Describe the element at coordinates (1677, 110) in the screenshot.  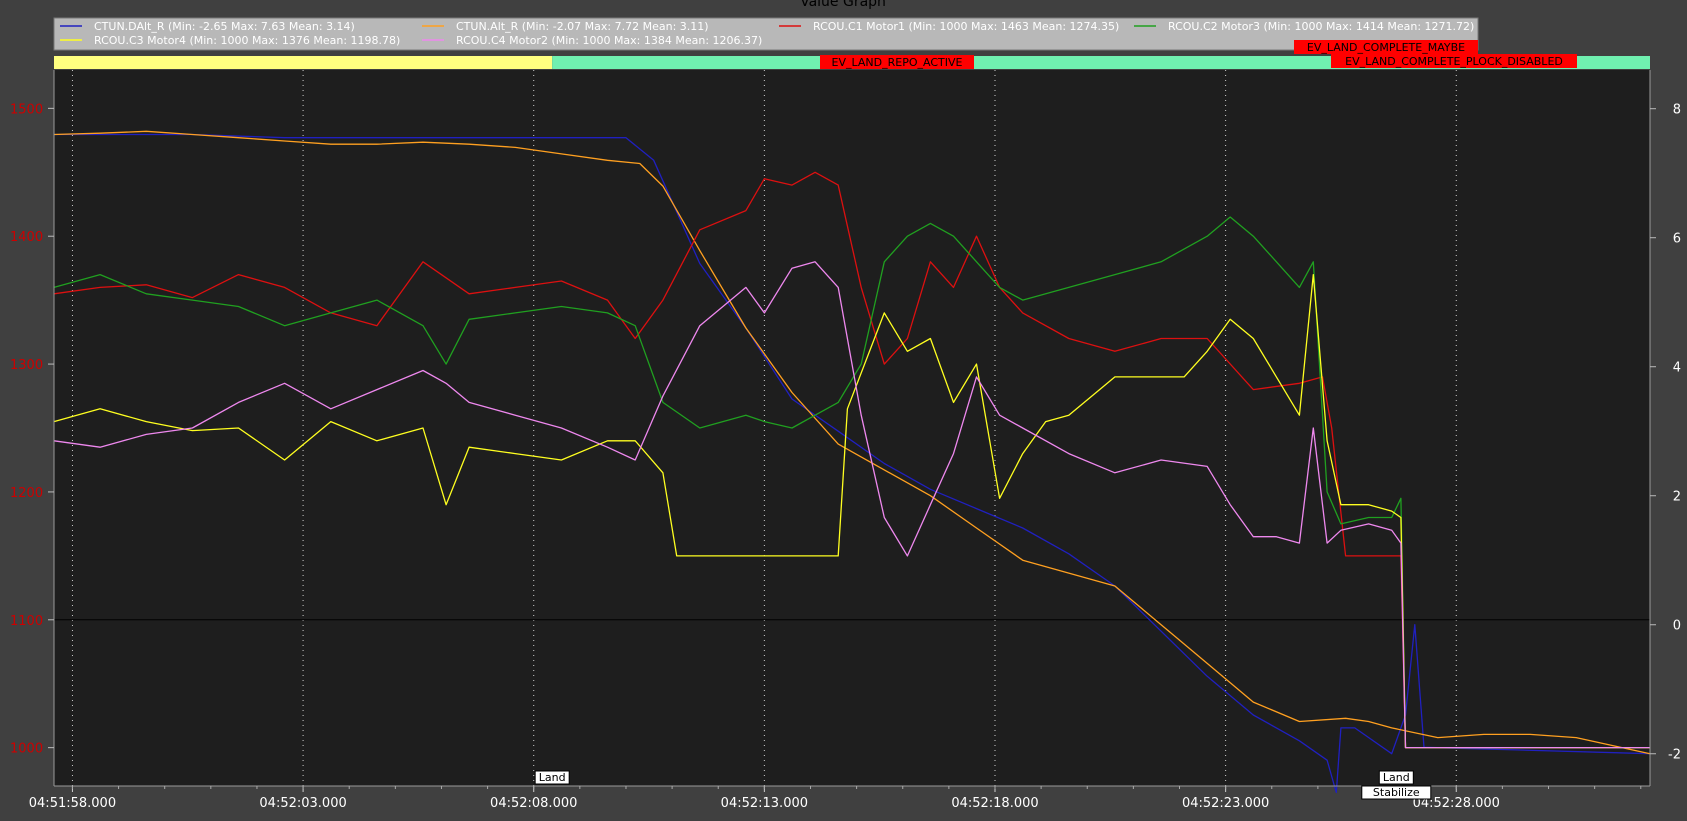
I see `y-right-tick-label: 8` at that location.